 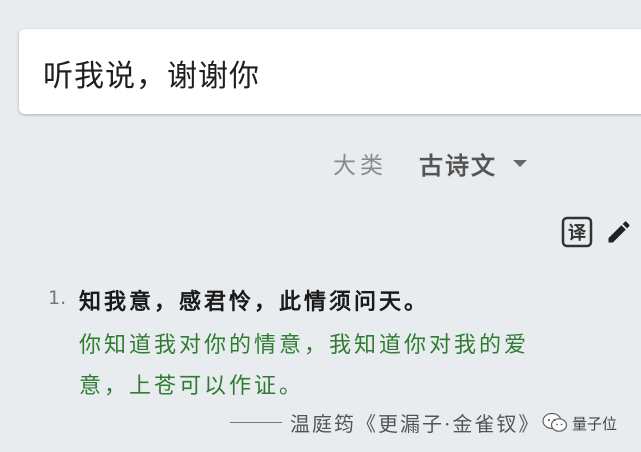 What do you see at coordinates (57, 298) in the screenshot?
I see `result-number: 1.` at bounding box center [57, 298].